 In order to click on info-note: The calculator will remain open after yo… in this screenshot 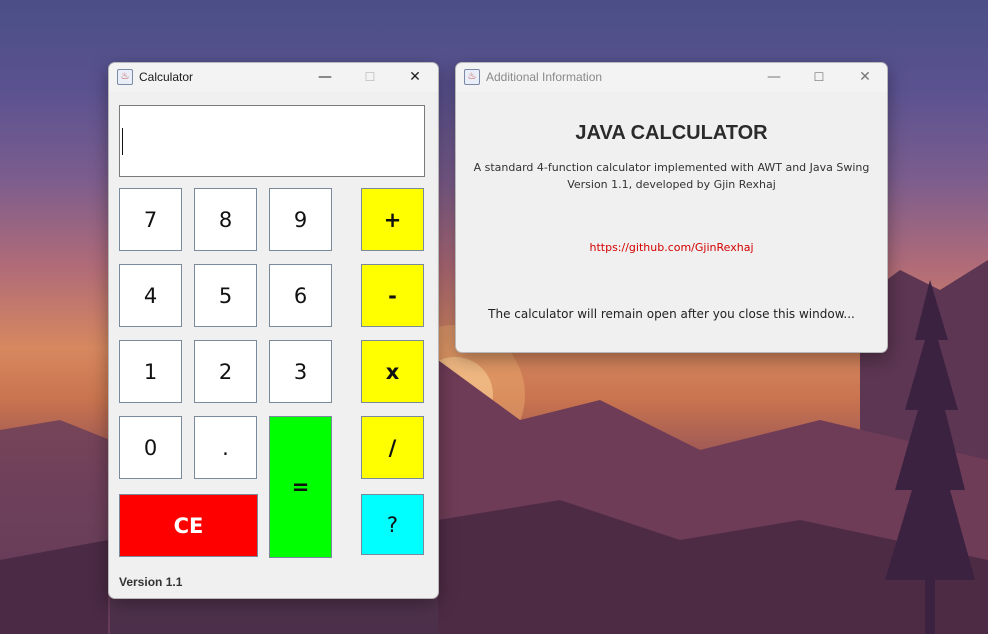, I will do `click(671, 314)`.